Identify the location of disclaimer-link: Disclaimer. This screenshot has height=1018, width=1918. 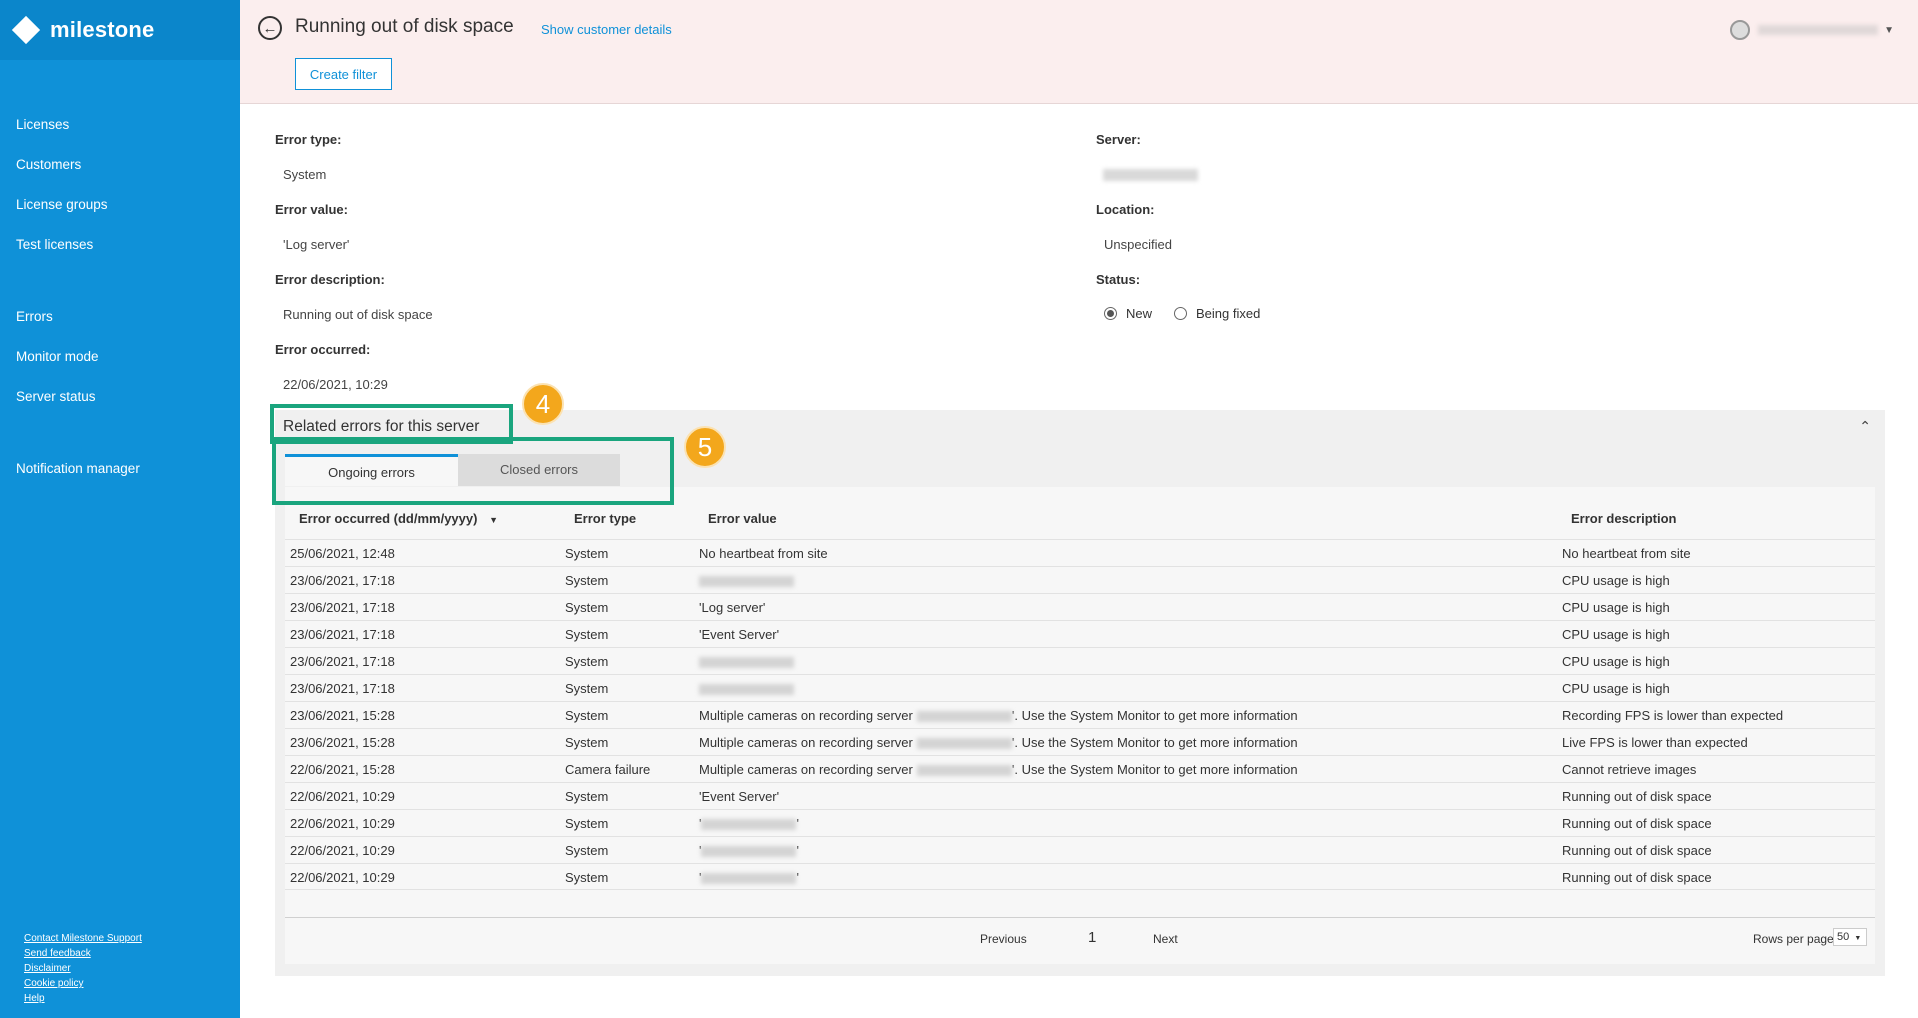
(83, 968).